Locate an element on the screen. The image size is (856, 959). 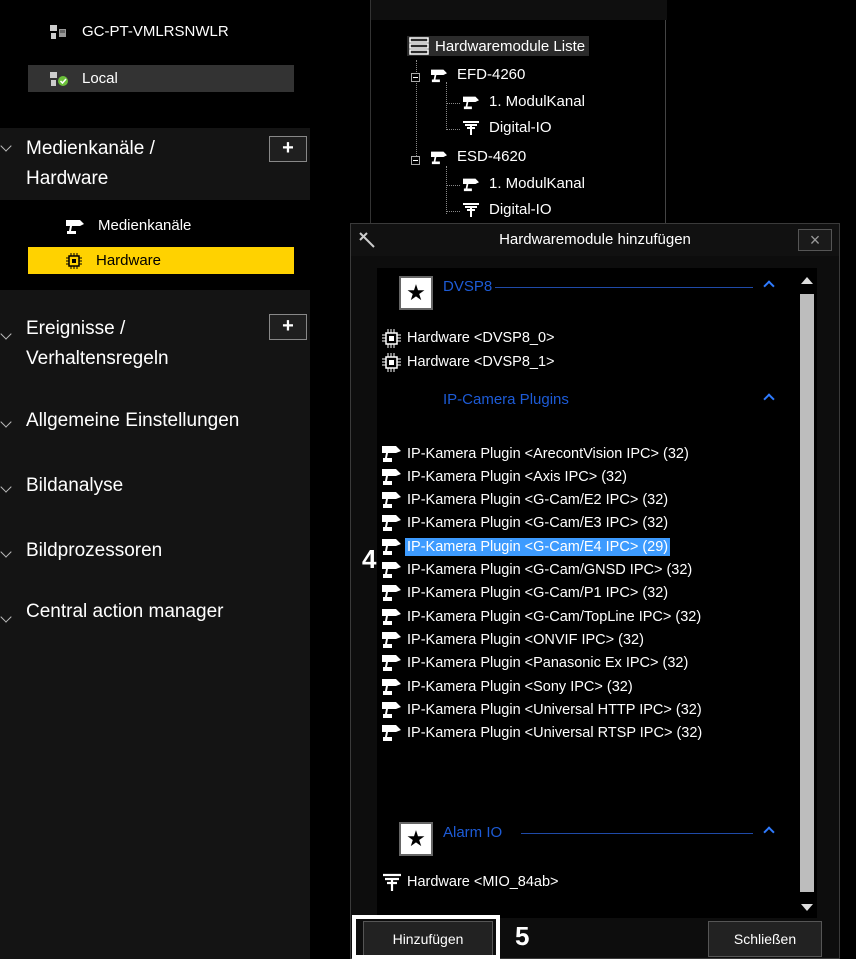
ip-plugin-item: IP-Kamera Plugin <Axis IPC> (32) is located at coordinates (504, 476).